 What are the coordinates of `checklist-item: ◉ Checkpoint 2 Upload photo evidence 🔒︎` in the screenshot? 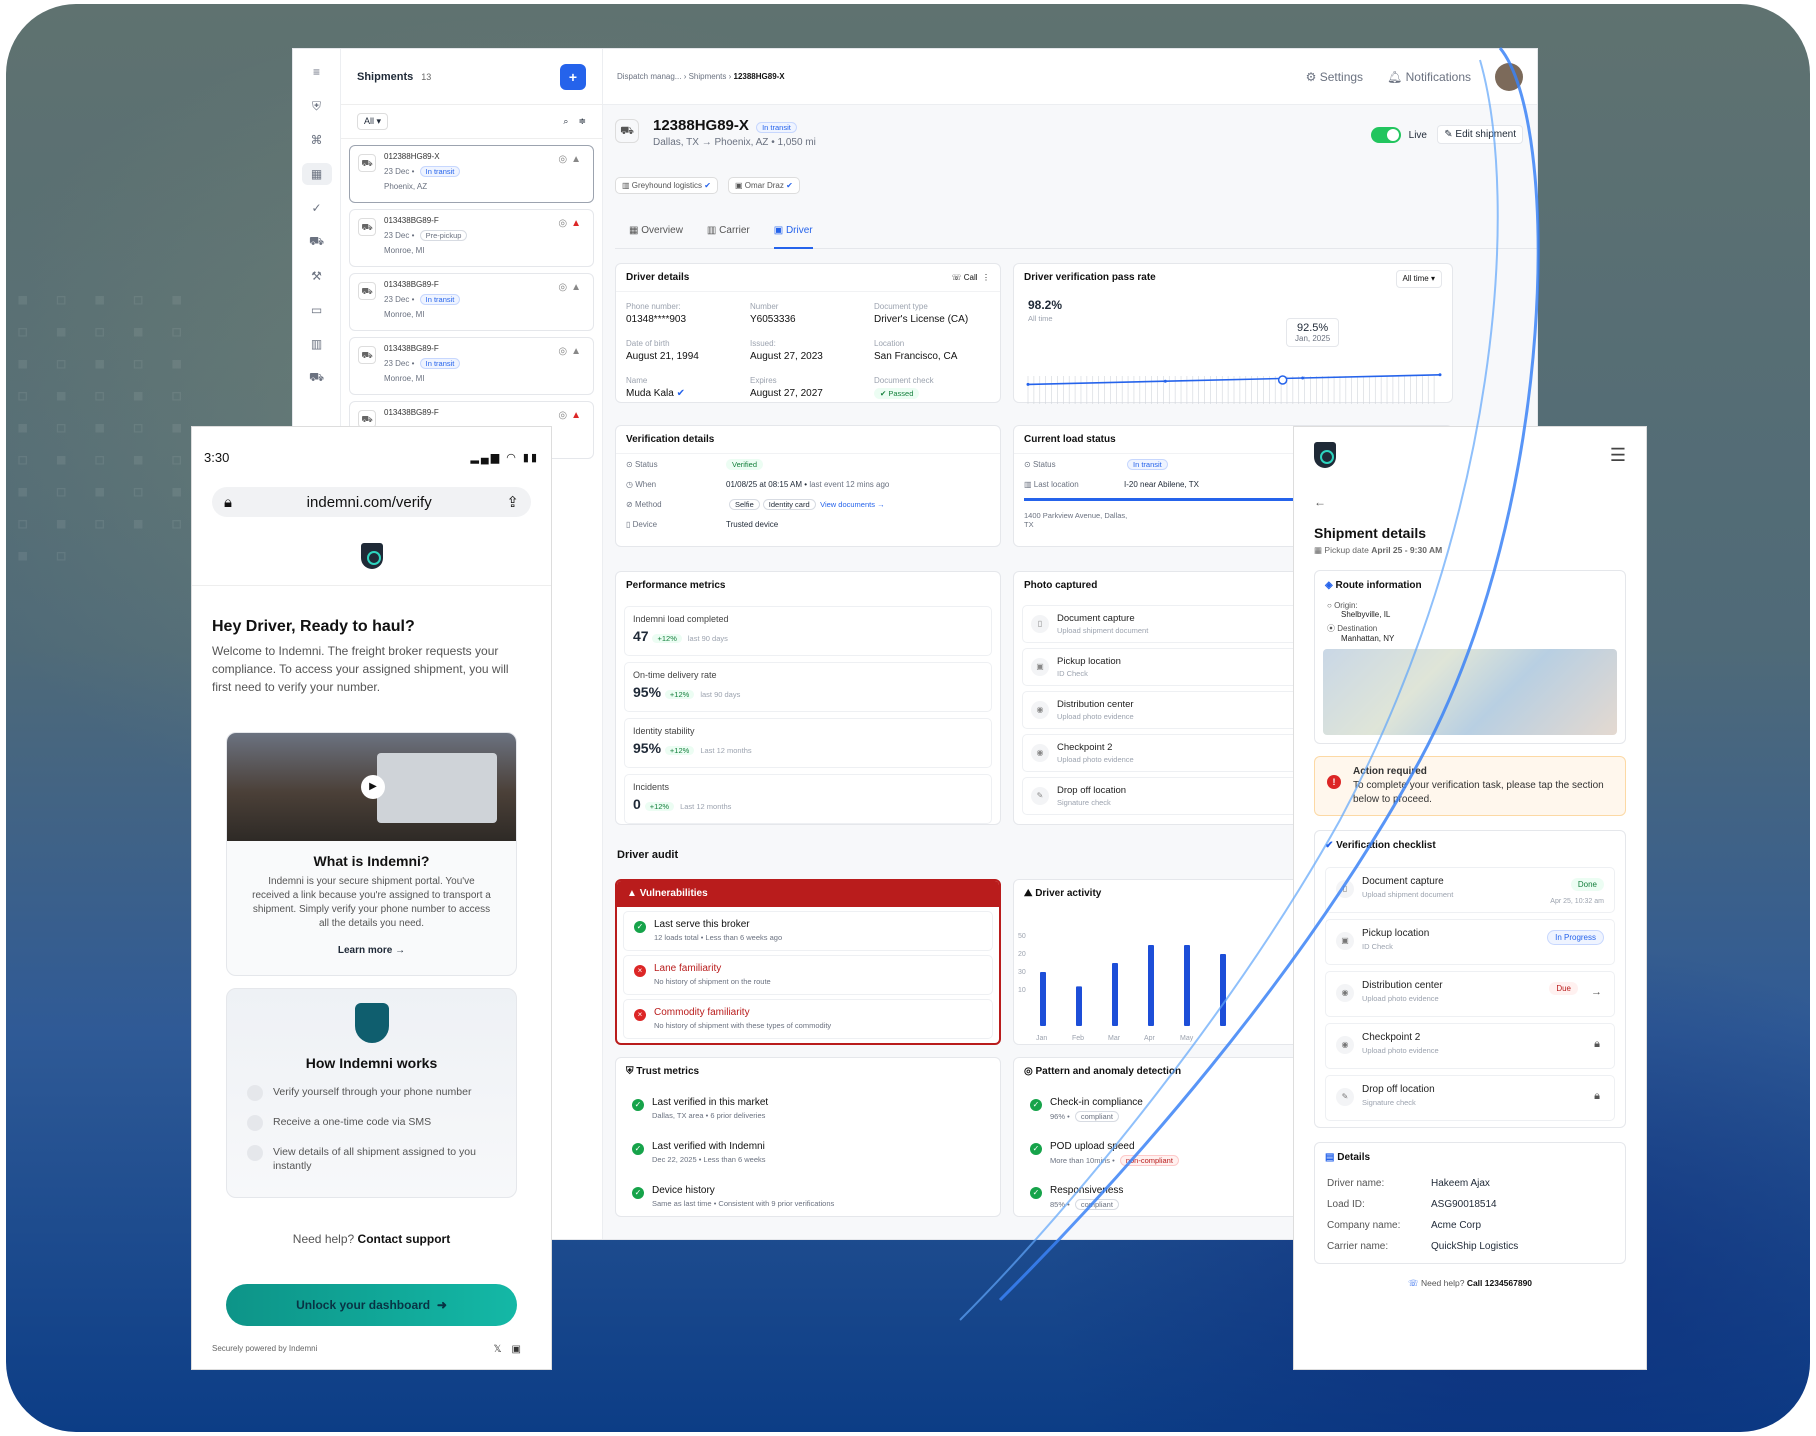 It's located at (1470, 1046).